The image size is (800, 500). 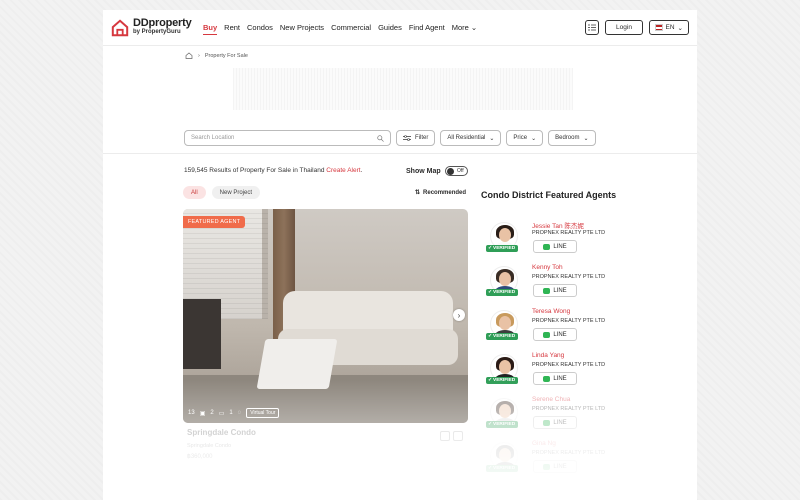 What do you see at coordinates (234, 413) in the screenshot?
I see `photo-stats: 13 ▣ 2 ▭ 1 ◌ Virtual Tour` at bounding box center [234, 413].